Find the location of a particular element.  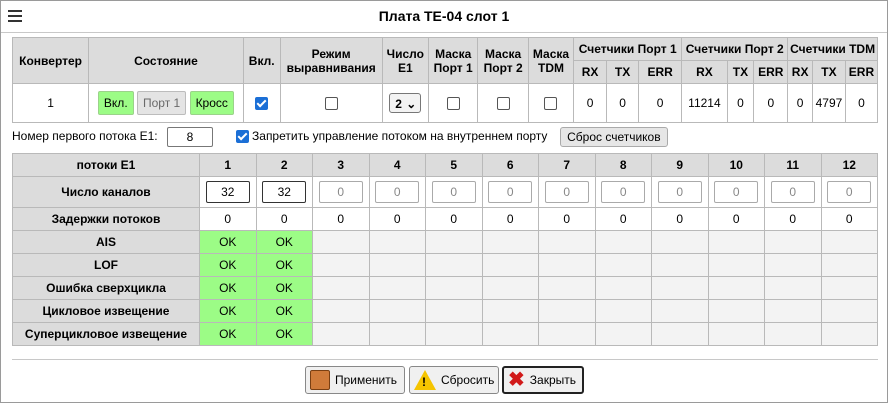

mask-tdm-checkbox is located at coordinates (551, 104).